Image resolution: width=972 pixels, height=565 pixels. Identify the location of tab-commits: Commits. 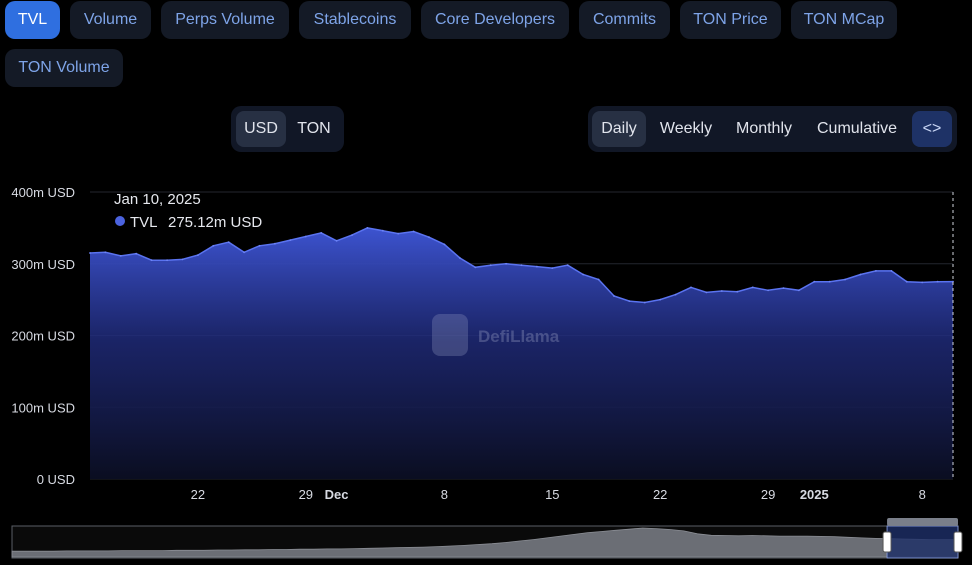
(624, 20).